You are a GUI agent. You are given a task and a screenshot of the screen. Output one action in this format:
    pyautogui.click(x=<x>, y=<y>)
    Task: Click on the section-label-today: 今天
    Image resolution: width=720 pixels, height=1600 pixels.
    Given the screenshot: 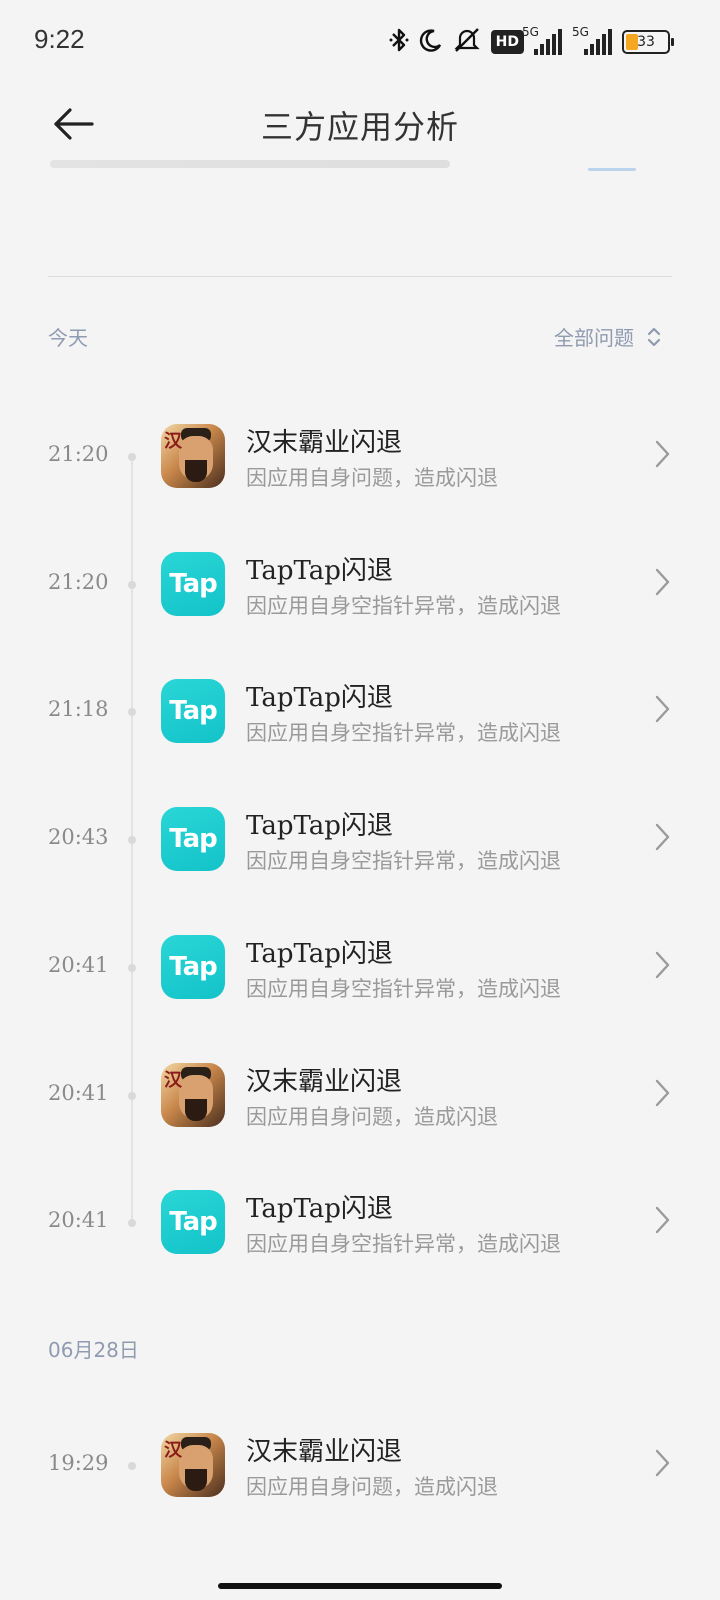 What is the action you would take?
    pyautogui.click(x=68, y=338)
    